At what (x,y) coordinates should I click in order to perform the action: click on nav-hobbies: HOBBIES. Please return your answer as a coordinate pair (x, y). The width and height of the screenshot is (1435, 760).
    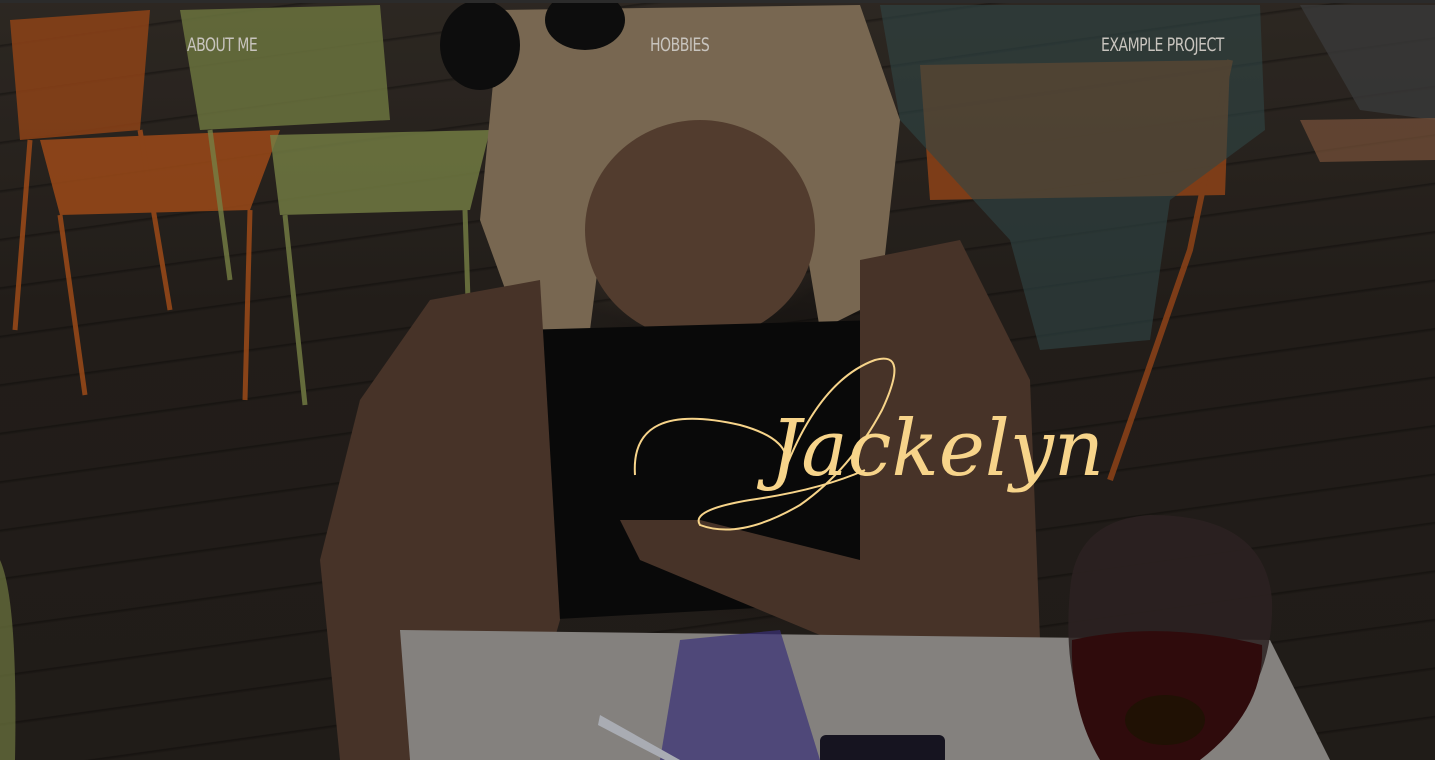
    Looking at the image, I should click on (680, 45).